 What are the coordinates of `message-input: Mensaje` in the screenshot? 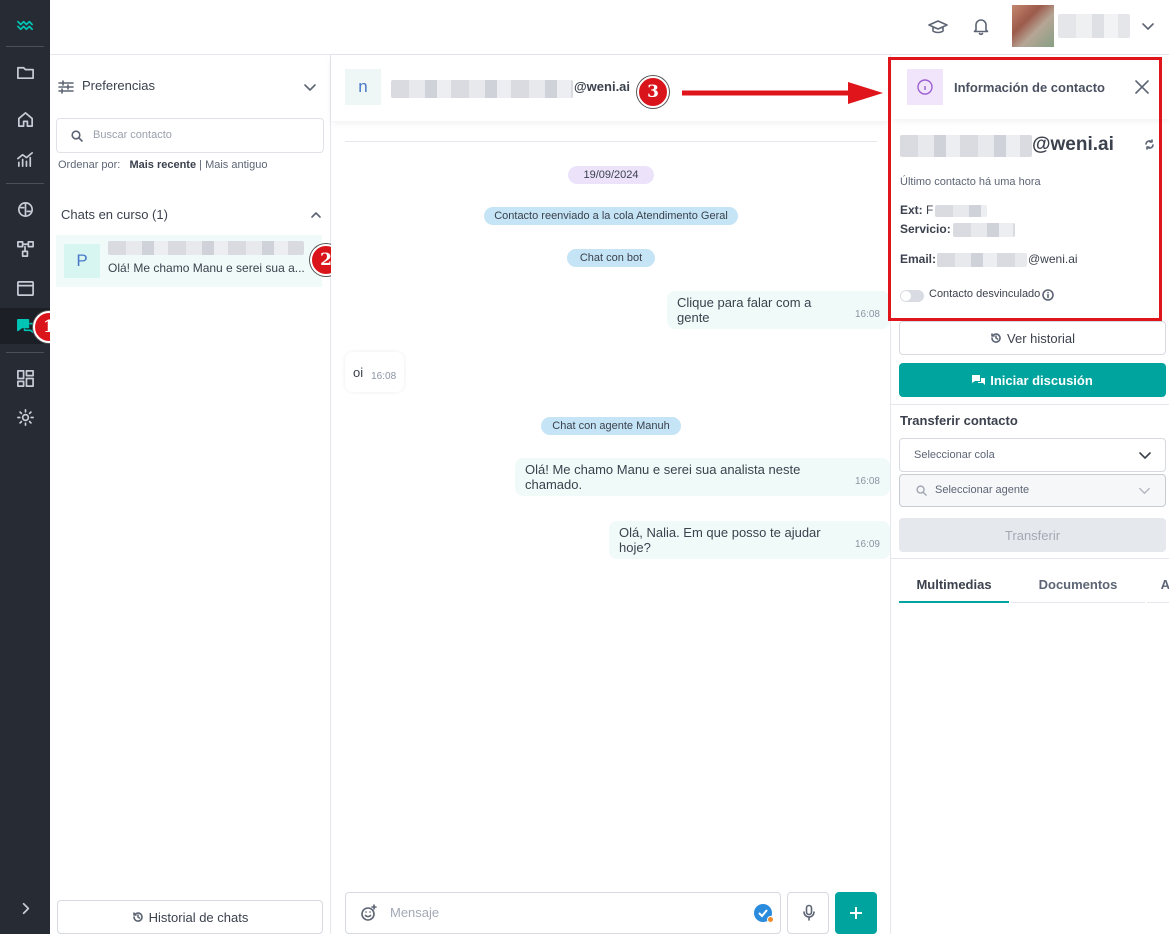 It's located at (563, 913).